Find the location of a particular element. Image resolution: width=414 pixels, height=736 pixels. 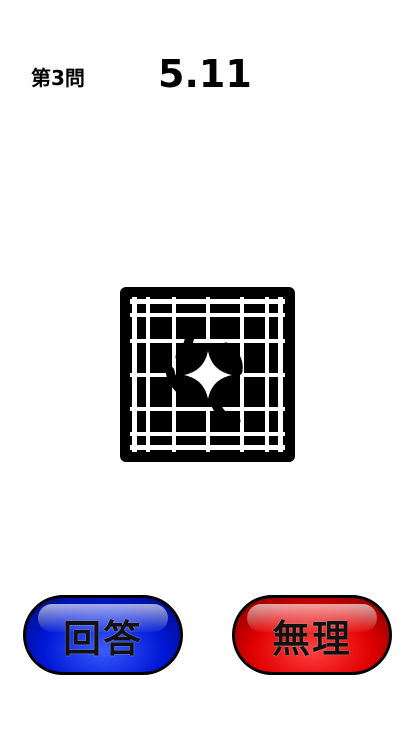

timer: 5.11 is located at coordinates (205, 74).